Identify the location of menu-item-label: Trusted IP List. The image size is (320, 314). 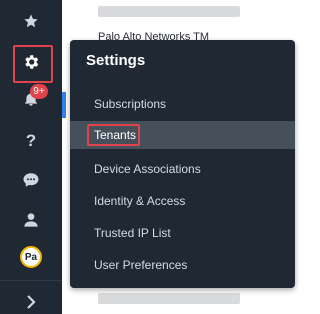
(132, 233).